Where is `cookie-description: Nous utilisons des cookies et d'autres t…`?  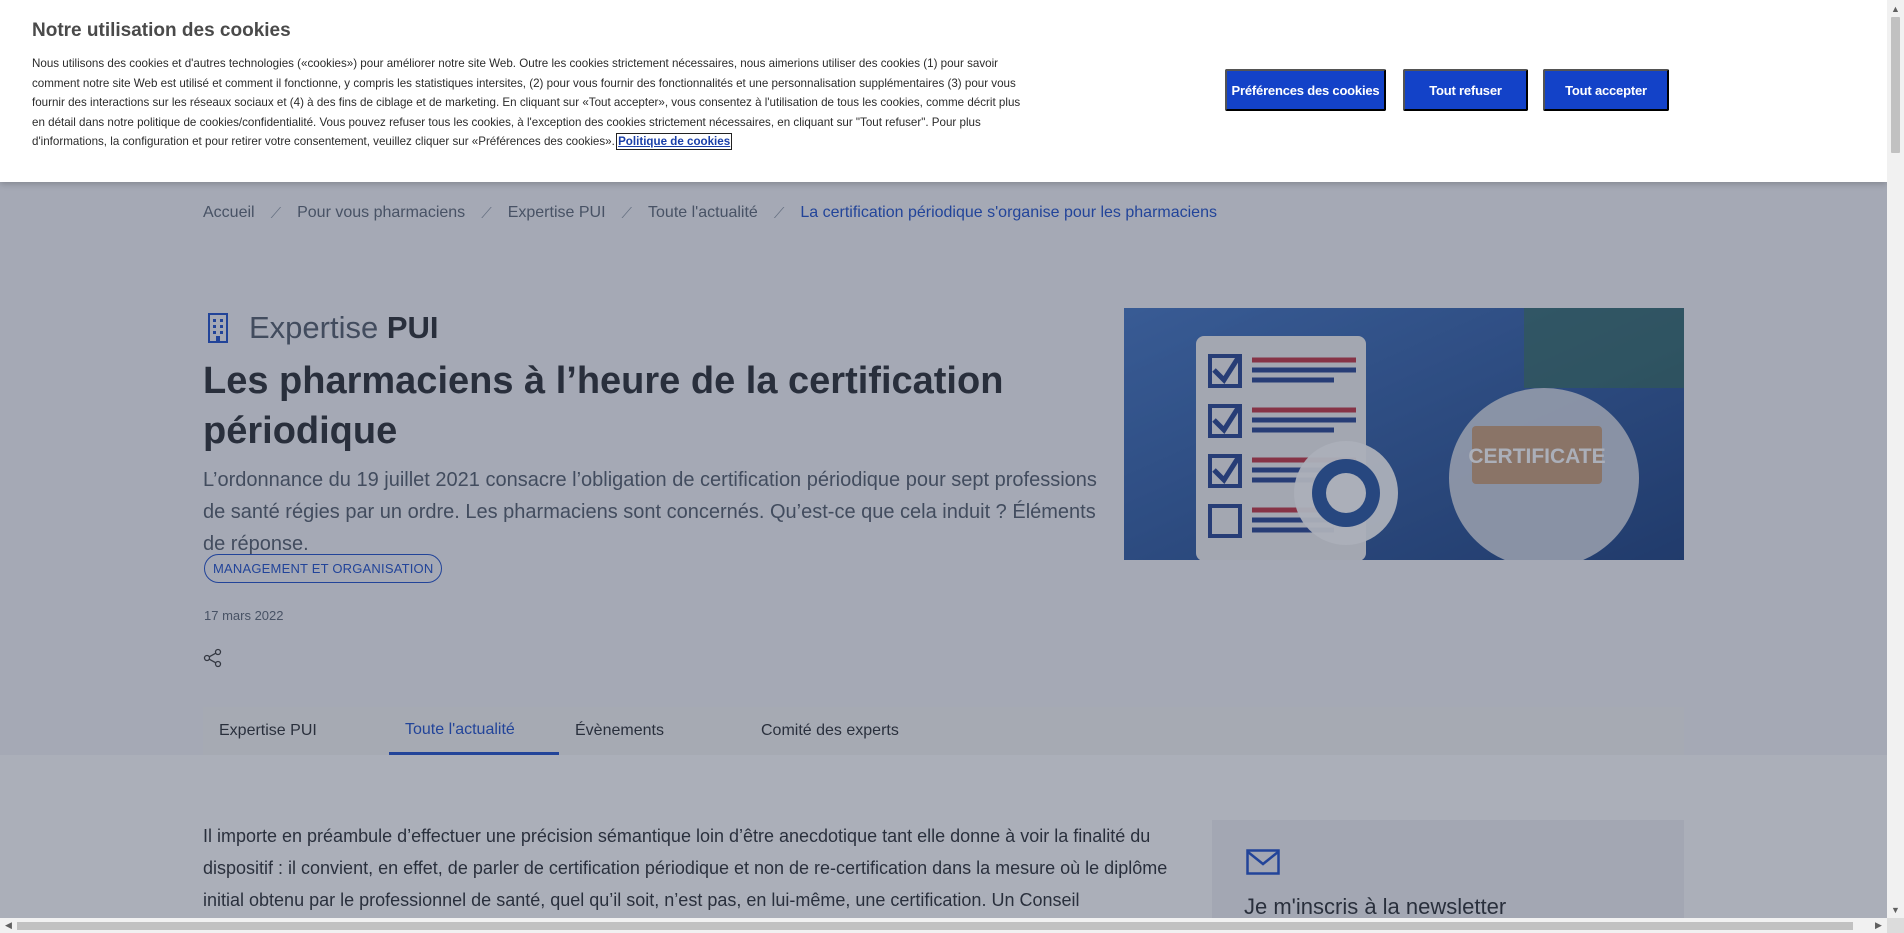 cookie-description: Nous utilisons des cookies et d'autres t… is located at coordinates (526, 102).